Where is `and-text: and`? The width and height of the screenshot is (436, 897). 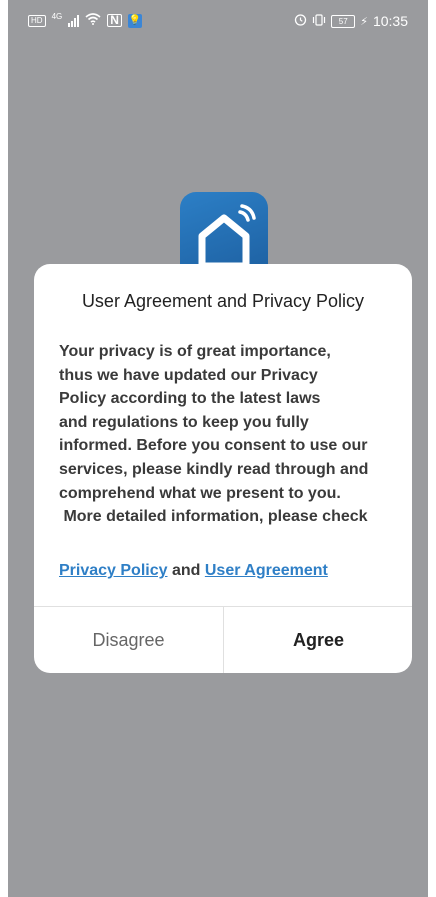 and-text: and is located at coordinates (186, 570).